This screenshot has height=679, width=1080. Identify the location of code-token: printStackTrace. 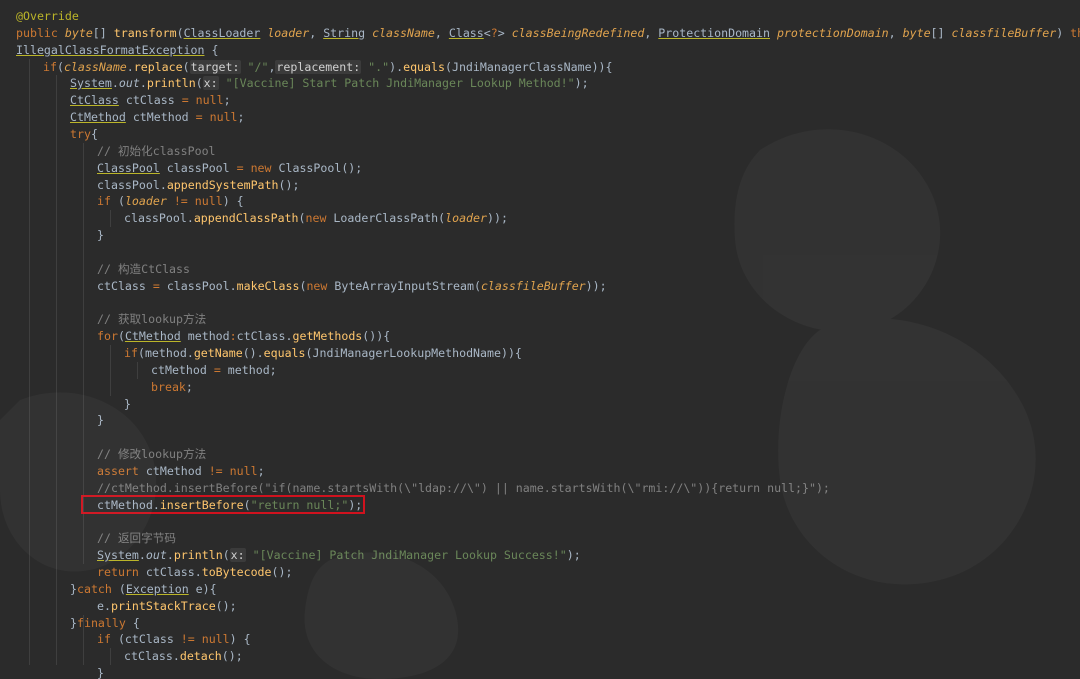
(163, 605).